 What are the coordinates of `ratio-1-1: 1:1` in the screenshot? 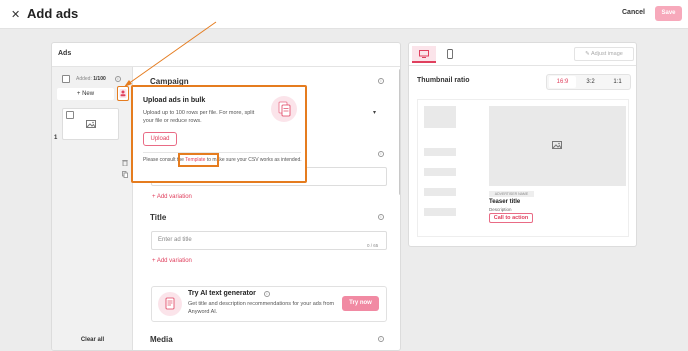 It's located at (617, 82).